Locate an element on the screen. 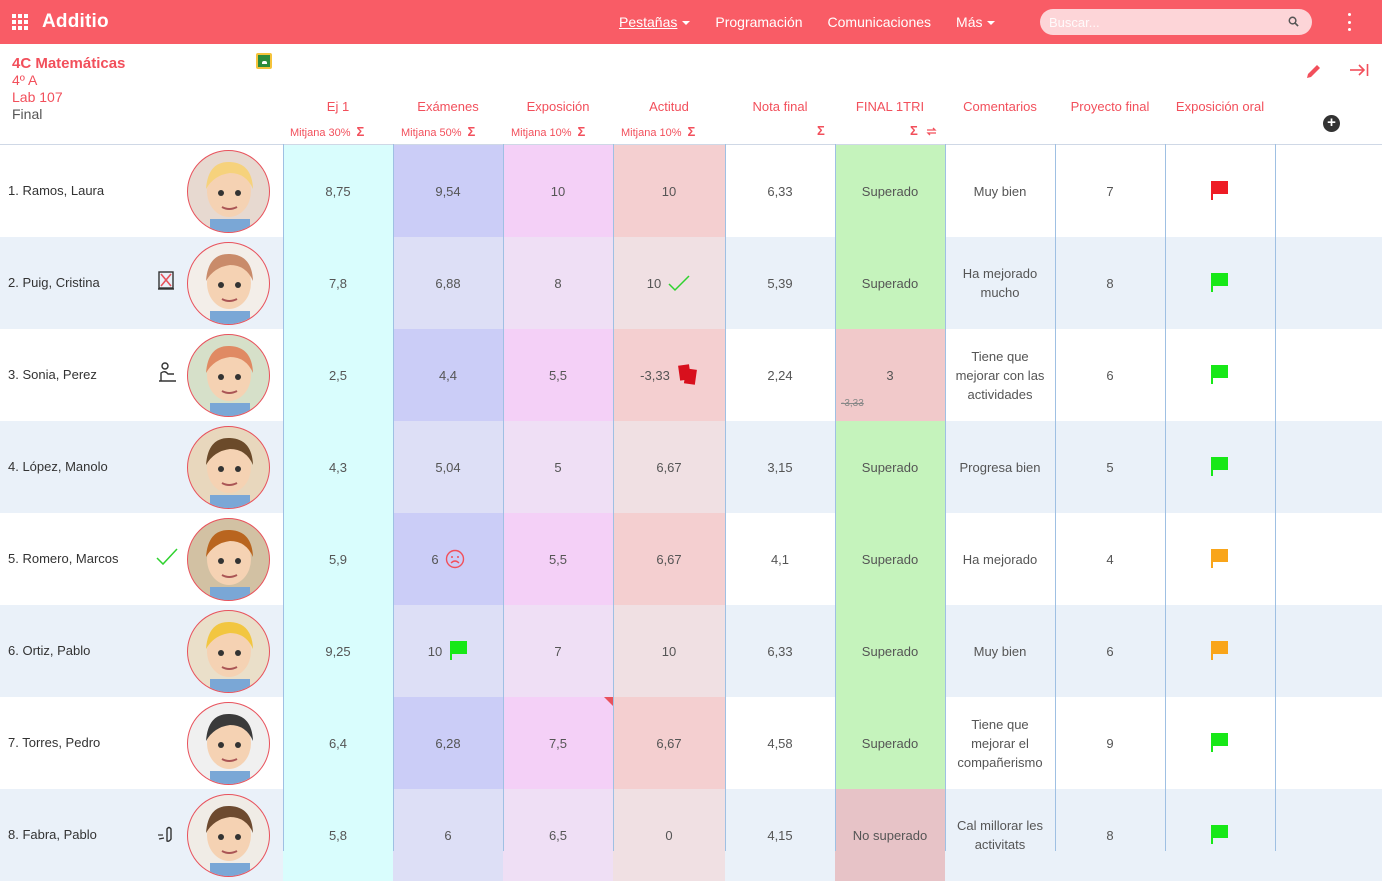 This screenshot has width=1382, height=881. col-sub-actitud: Mitjana 10% Σ is located at coordinates (658, 131).